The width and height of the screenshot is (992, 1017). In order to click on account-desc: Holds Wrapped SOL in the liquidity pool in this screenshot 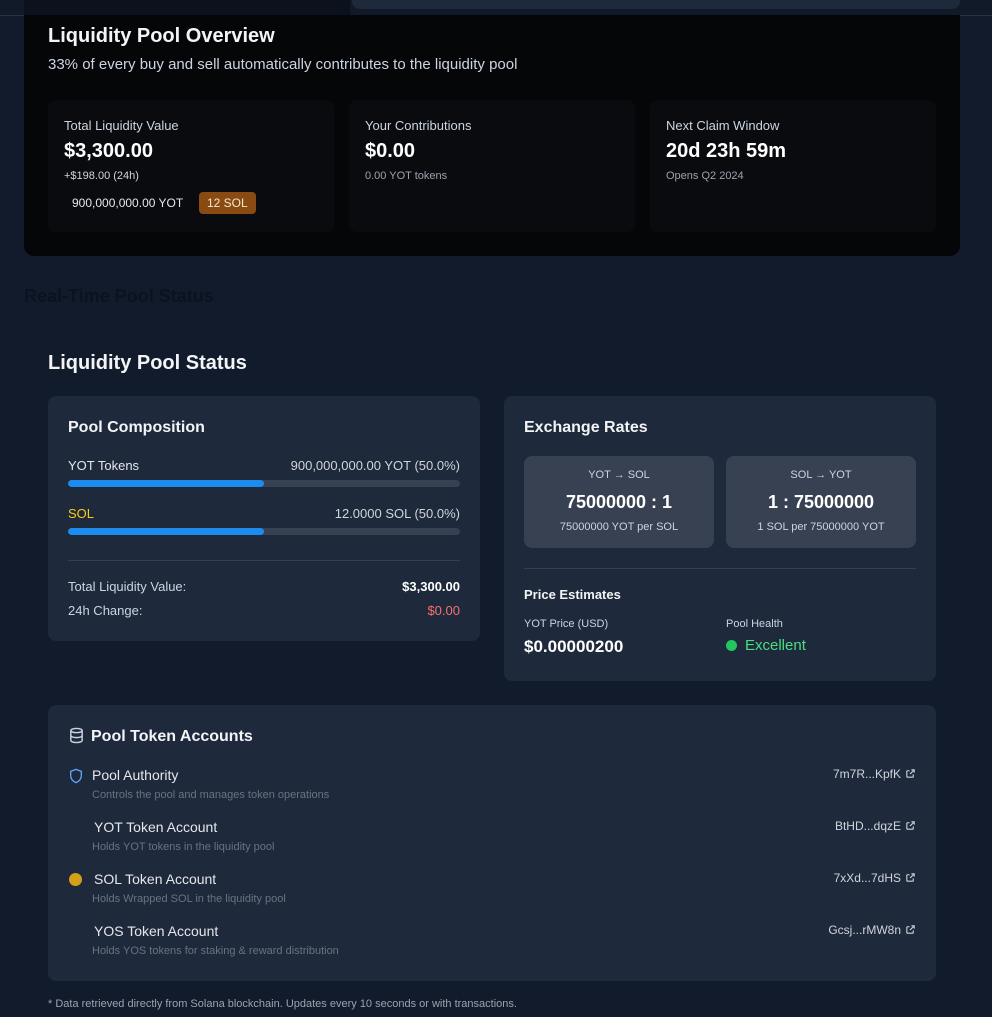, I will do `click(189, 899)`.